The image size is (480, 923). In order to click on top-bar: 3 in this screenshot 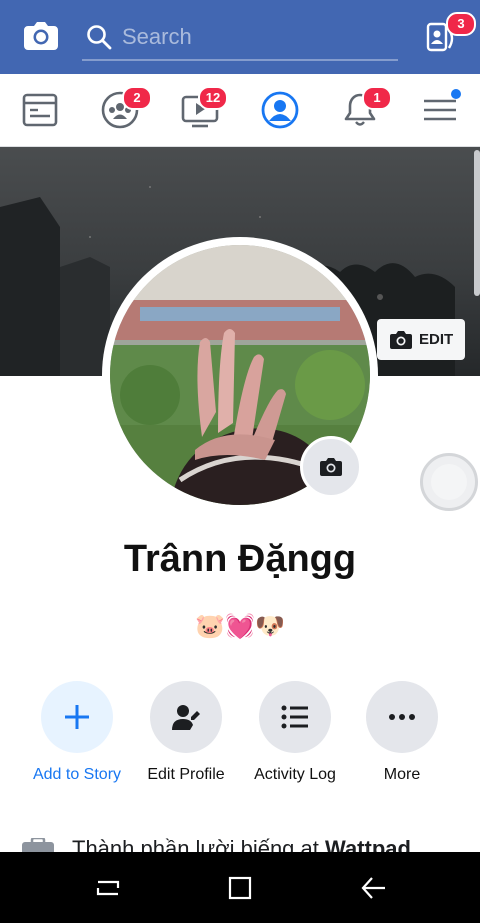, I will do `click(240, 37)`.